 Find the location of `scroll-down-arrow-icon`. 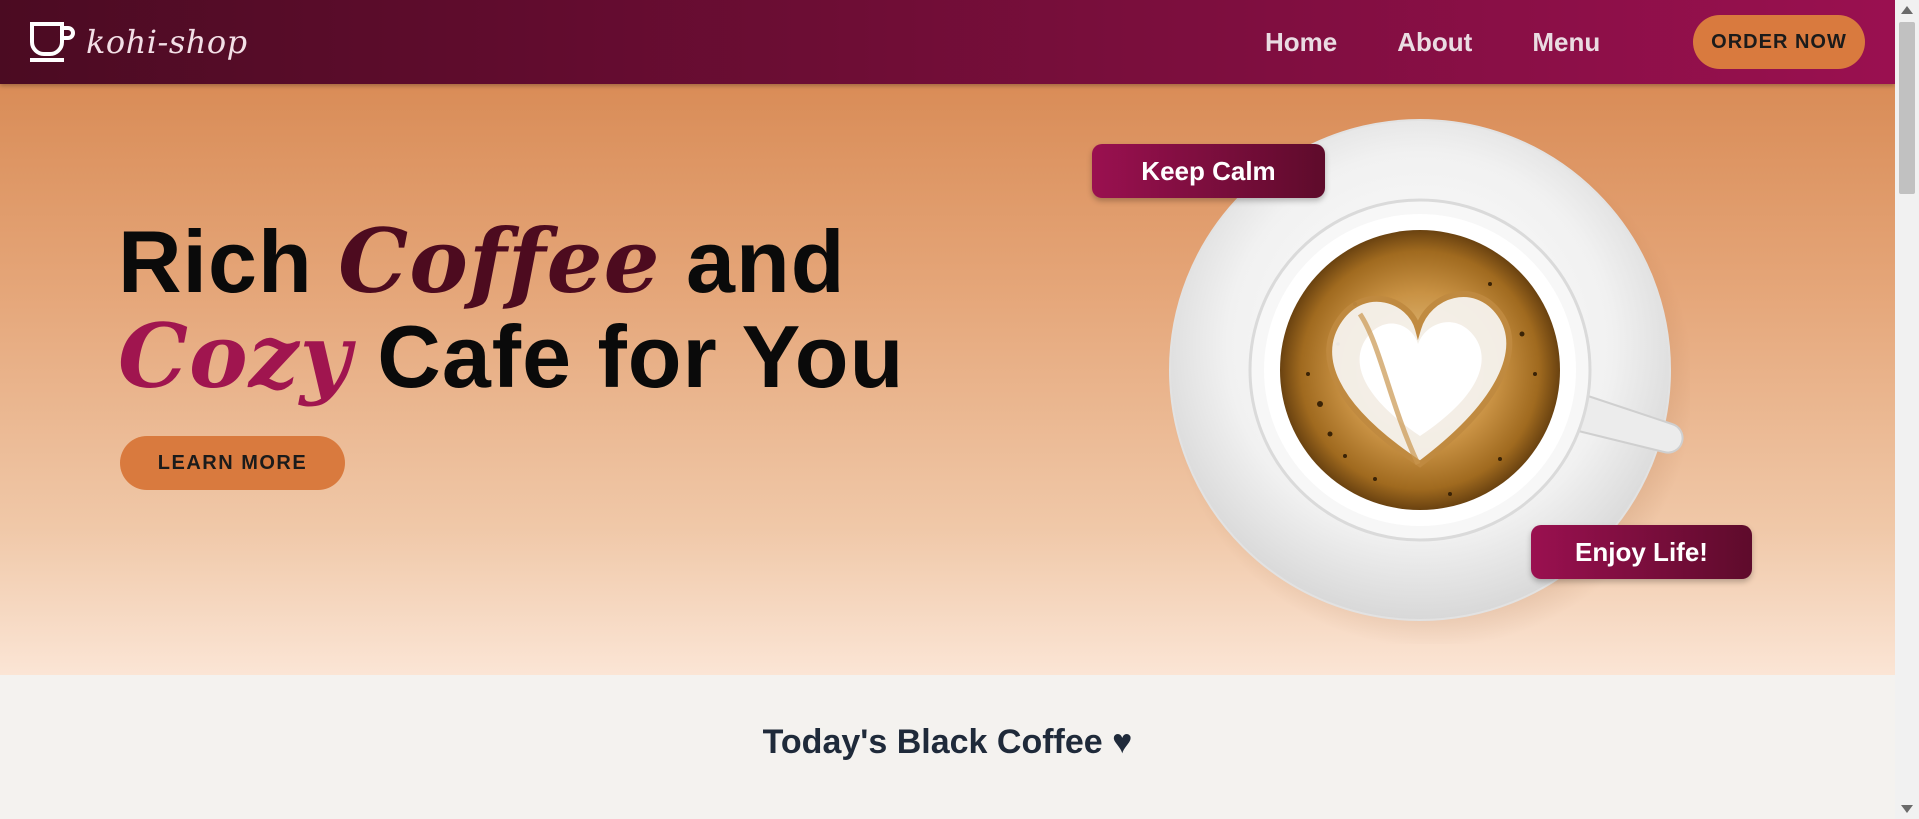

scroll-down-arrow-icon is located at coordinates (1907, 809).